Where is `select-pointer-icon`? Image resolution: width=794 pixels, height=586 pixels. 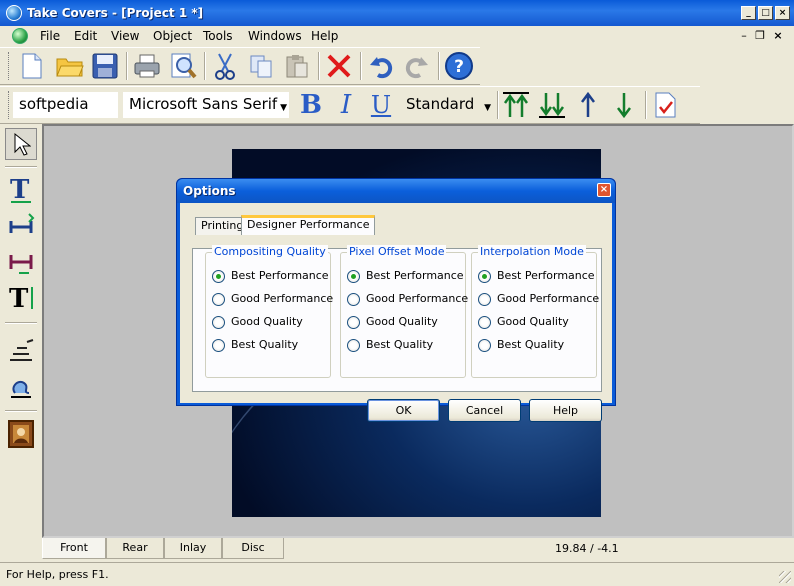 select-pointer-icon is located at coordinates (21, 144).